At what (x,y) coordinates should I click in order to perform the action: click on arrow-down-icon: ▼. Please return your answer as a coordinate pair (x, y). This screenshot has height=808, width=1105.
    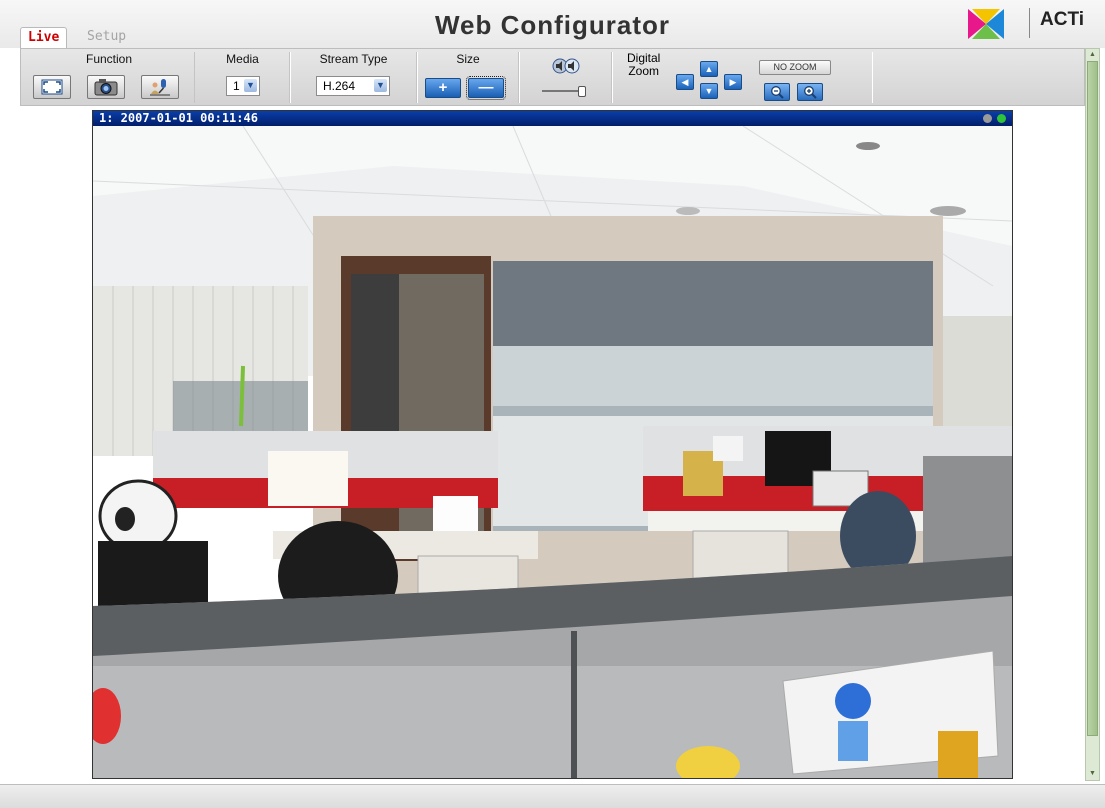
    Looking at the image, I should click on (709, 91).